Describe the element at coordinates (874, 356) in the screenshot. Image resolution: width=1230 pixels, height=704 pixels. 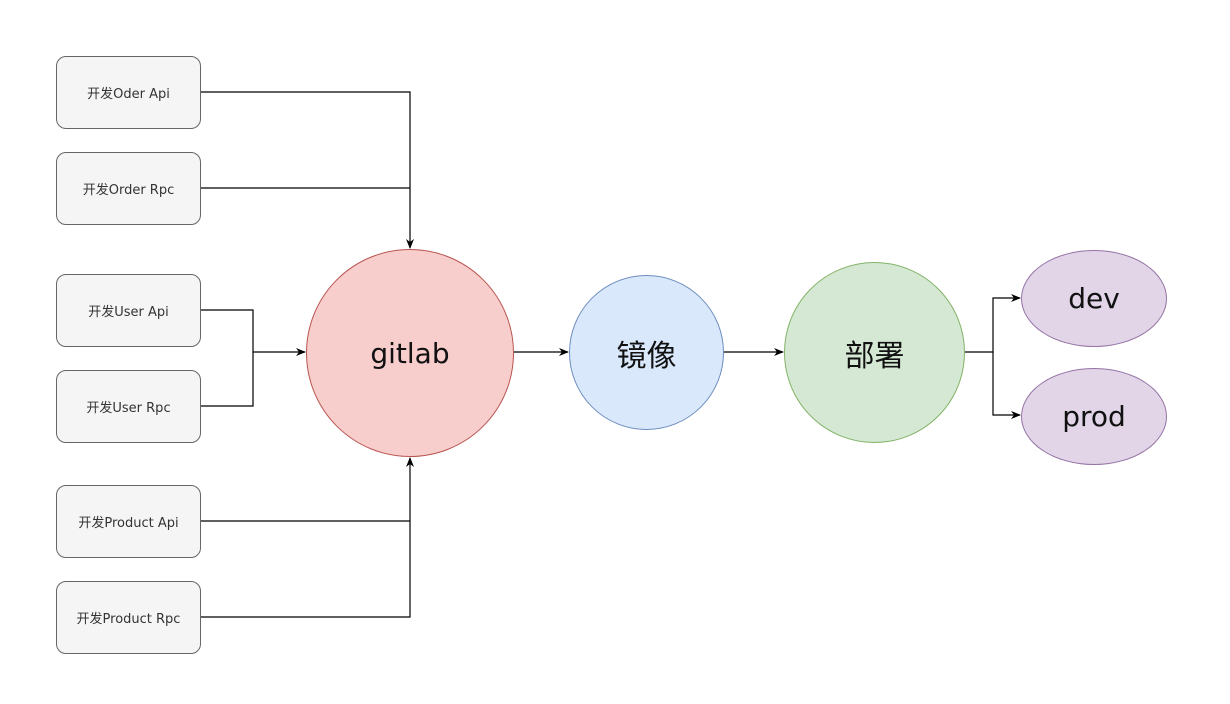
I see `node-deploy-label: 部署` at that location.